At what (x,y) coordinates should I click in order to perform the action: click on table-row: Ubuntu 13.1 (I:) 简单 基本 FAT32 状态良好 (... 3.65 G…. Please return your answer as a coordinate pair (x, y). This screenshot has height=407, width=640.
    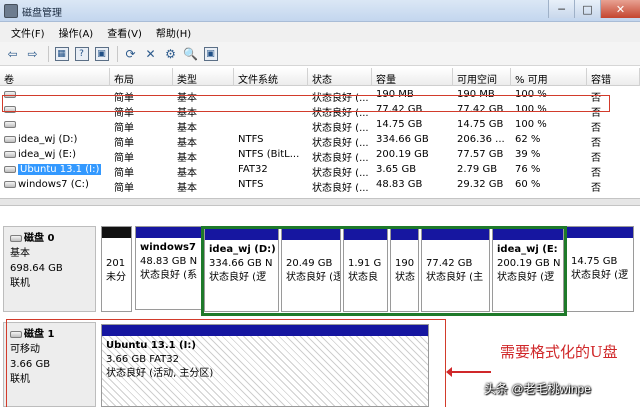
    Looking at the image, I should click on (320, 169).